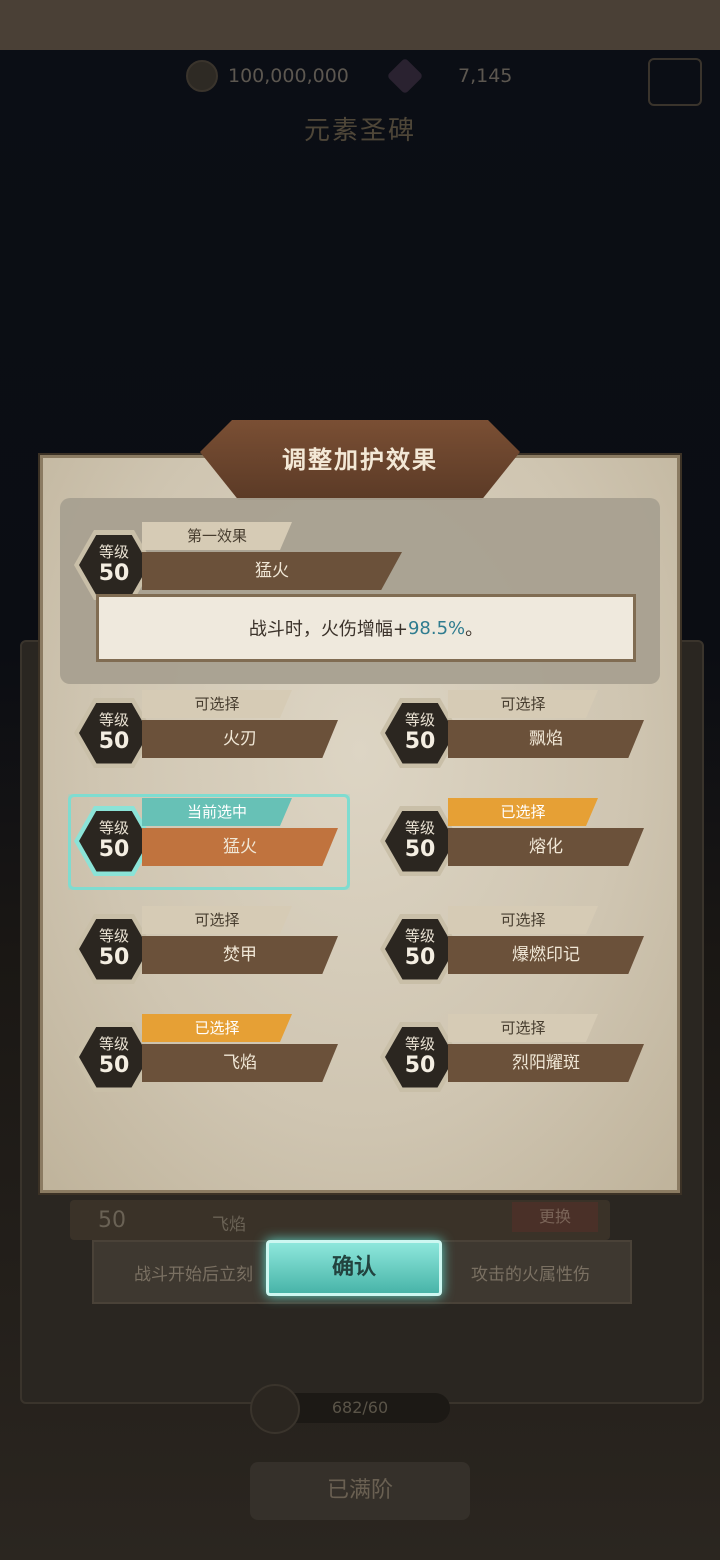  Describe the element at coordinates (360, 25) in the screenshot. I see `top-status-area` at that location.